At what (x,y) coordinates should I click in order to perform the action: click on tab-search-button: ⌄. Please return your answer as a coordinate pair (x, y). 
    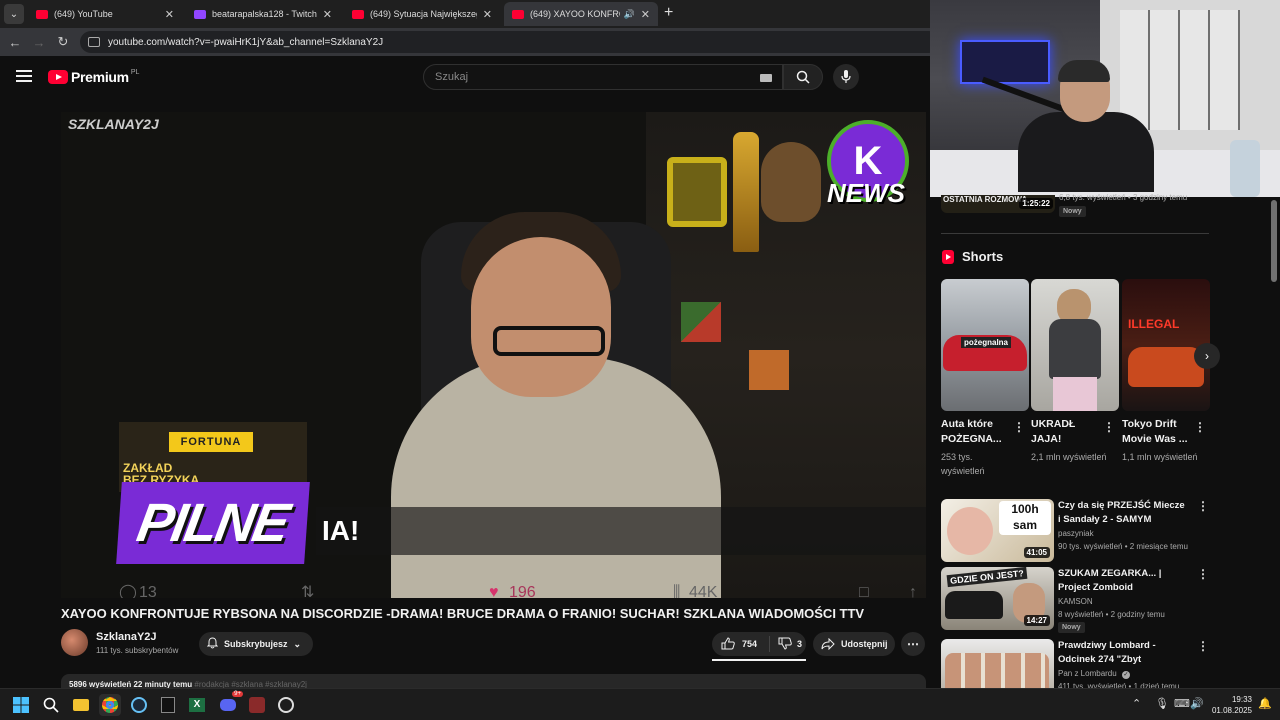
    Looking at the image, I should click on (14, 14).